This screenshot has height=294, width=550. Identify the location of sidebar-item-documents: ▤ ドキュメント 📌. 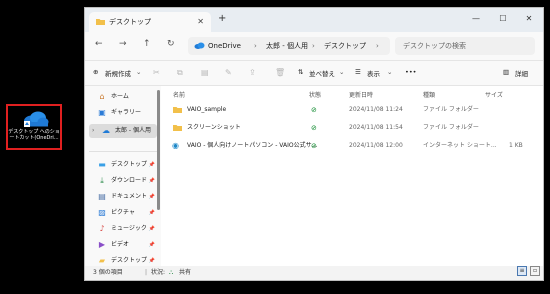
(126, 197).